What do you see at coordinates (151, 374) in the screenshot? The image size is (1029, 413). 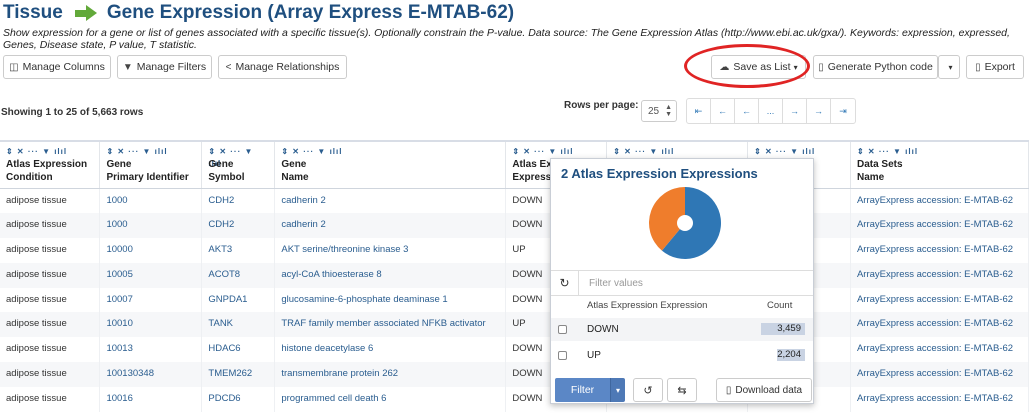 I see `table-cell: 100130348` at bounding box center [151, 374].